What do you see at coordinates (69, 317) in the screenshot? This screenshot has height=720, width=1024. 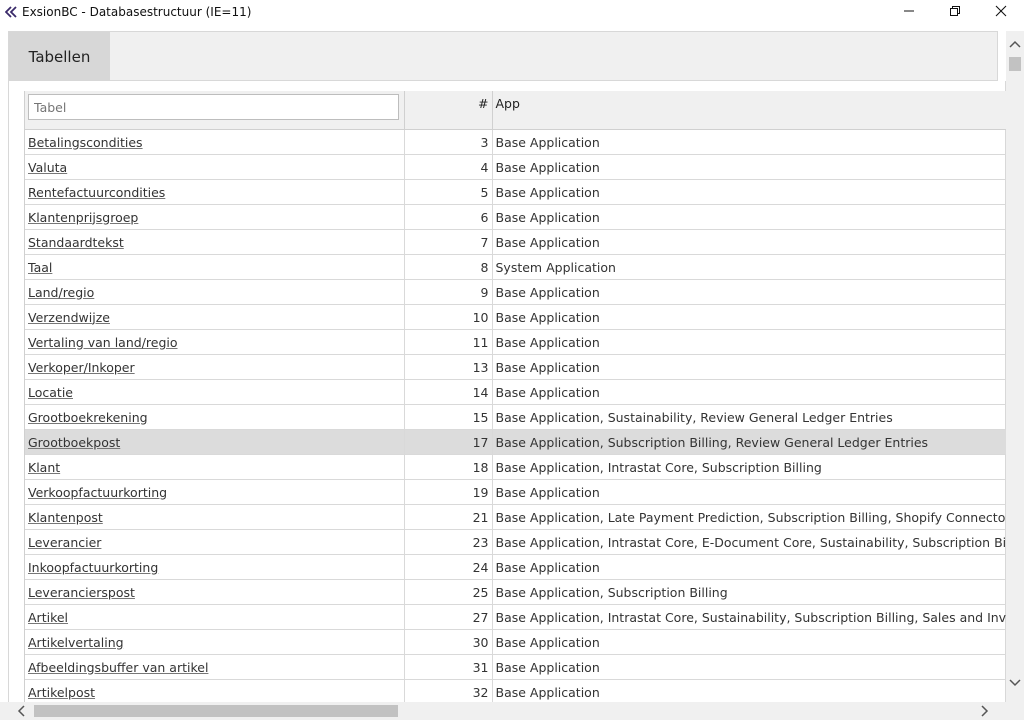 I see `table-name-link: Verzendwijze` at bounding box center [69, 317].